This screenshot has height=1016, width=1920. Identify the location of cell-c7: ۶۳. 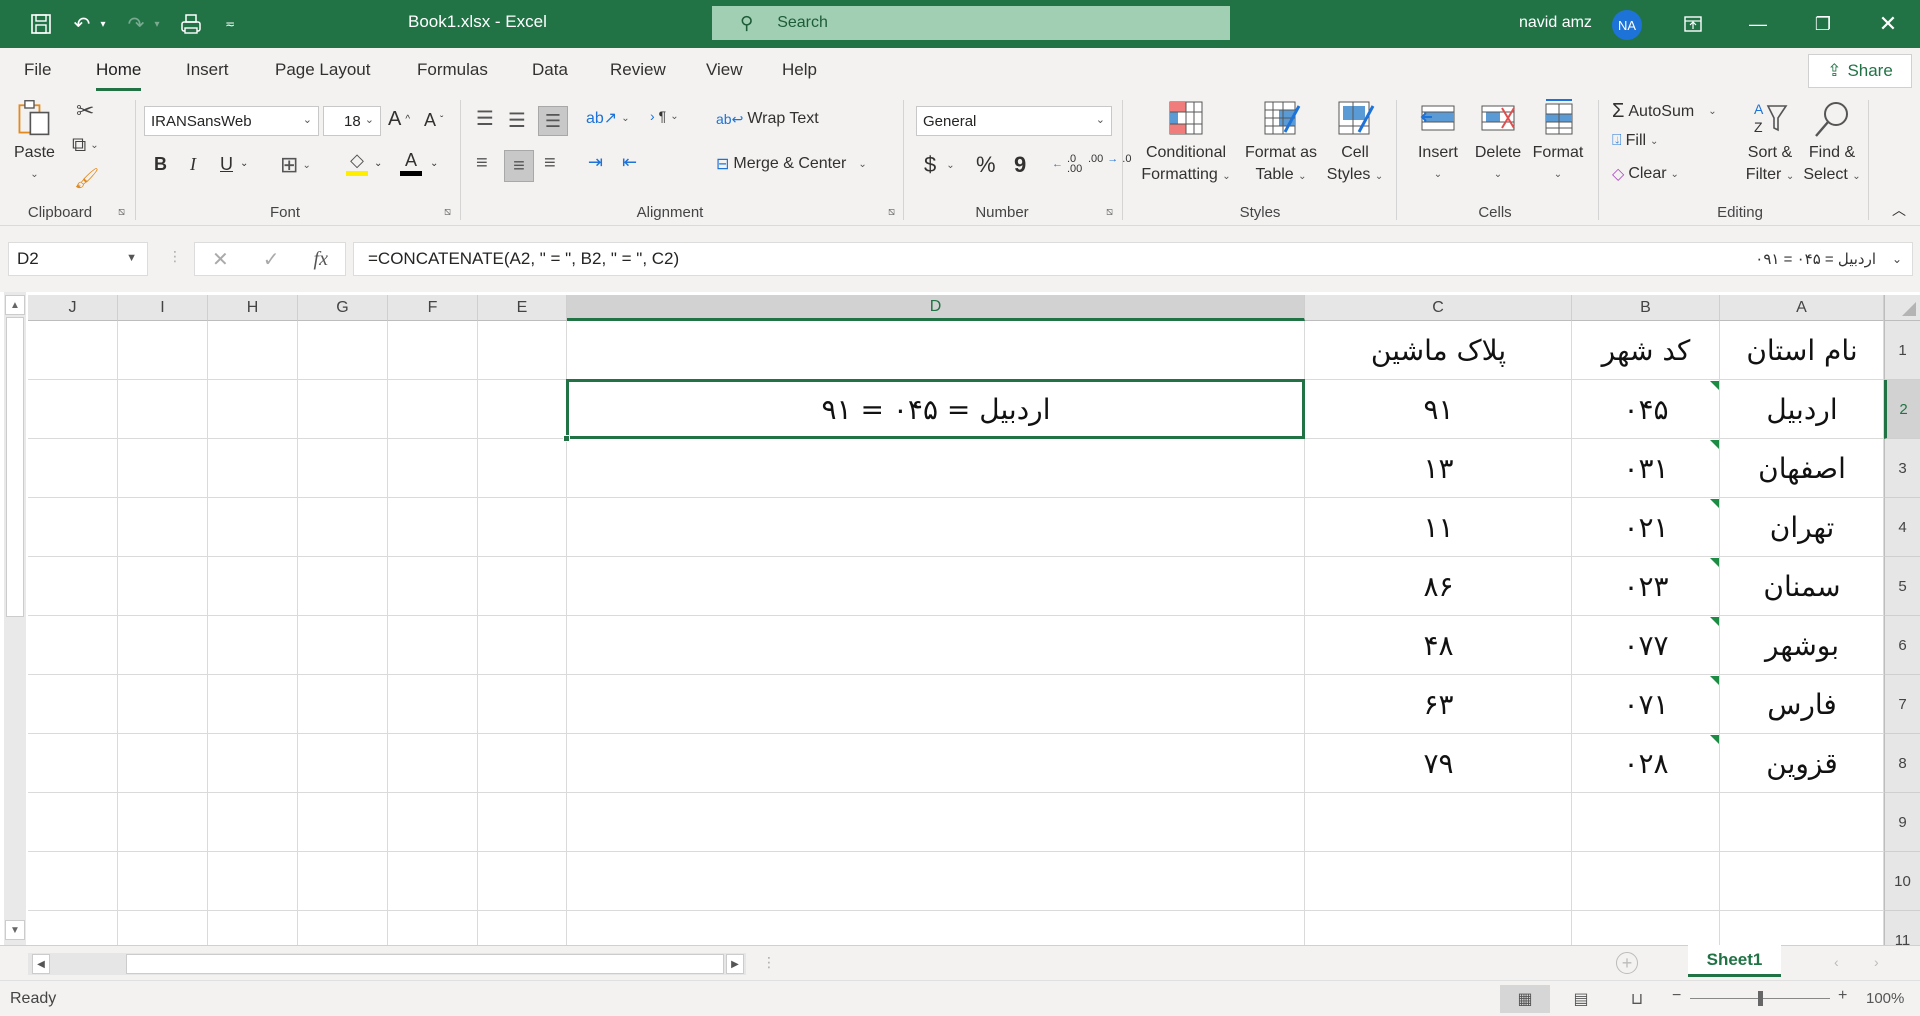
(1438, 704).